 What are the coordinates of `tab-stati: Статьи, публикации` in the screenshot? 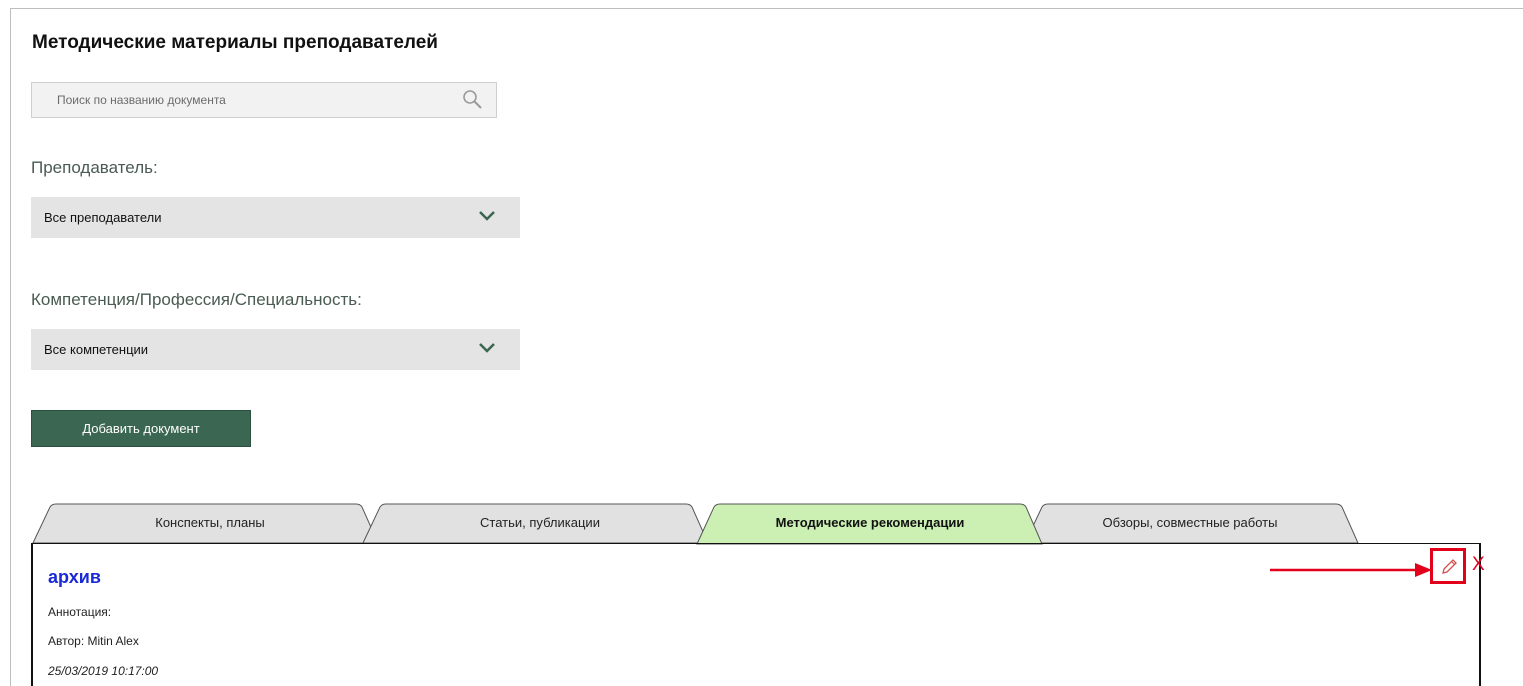 It's located at (540, 522).